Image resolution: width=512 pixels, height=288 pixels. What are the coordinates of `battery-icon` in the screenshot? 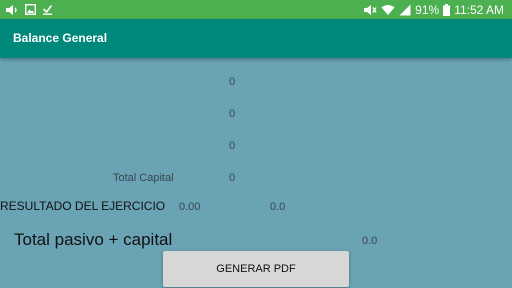 It's located at (447, 9).